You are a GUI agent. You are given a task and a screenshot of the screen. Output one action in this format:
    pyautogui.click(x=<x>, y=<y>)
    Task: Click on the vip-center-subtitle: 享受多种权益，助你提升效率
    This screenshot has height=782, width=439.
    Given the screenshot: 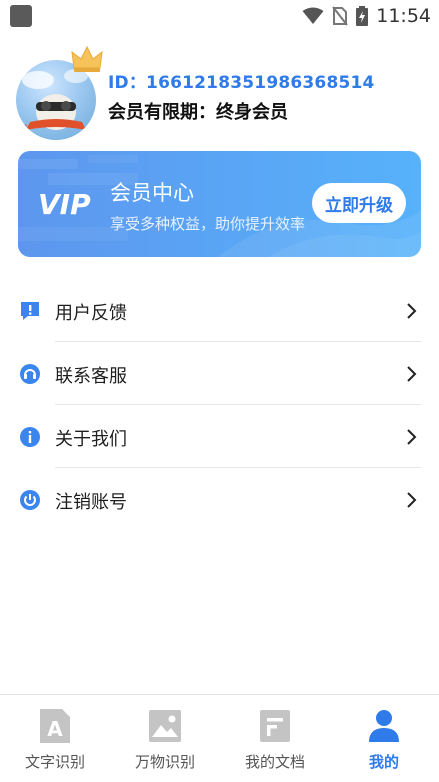 What is the action you would take?
    pyautogui.click(x=208, y=224)
    